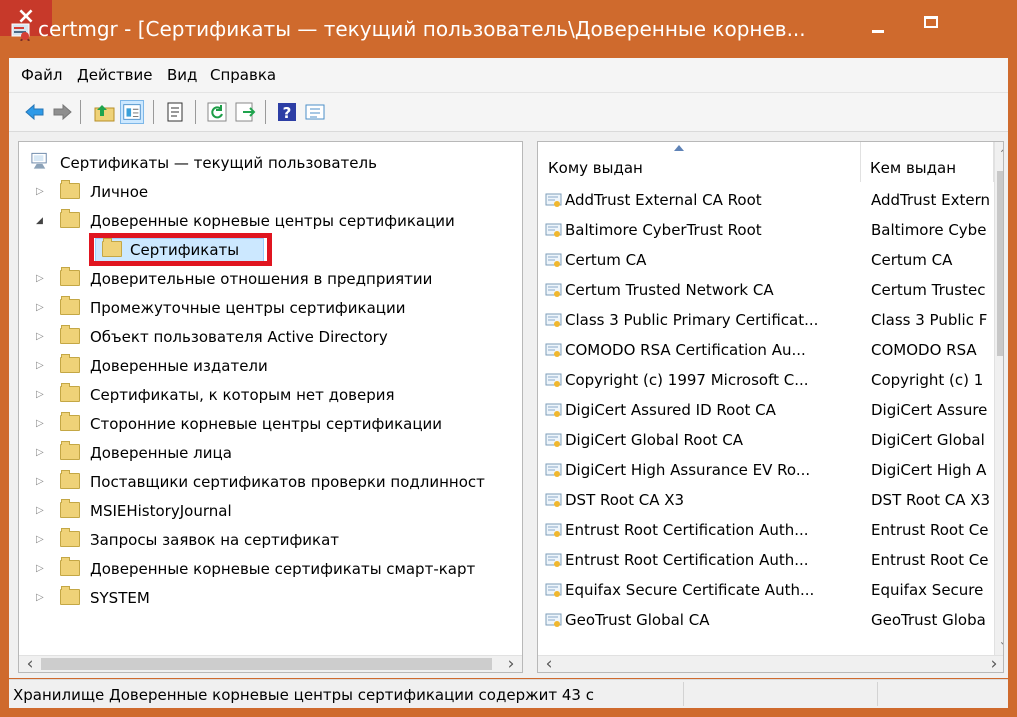 The height and width of the screenshot is (717, 1017). Describe the element at coordinates (62, 112) in the screenshot. I see `forward-icon` at that location.